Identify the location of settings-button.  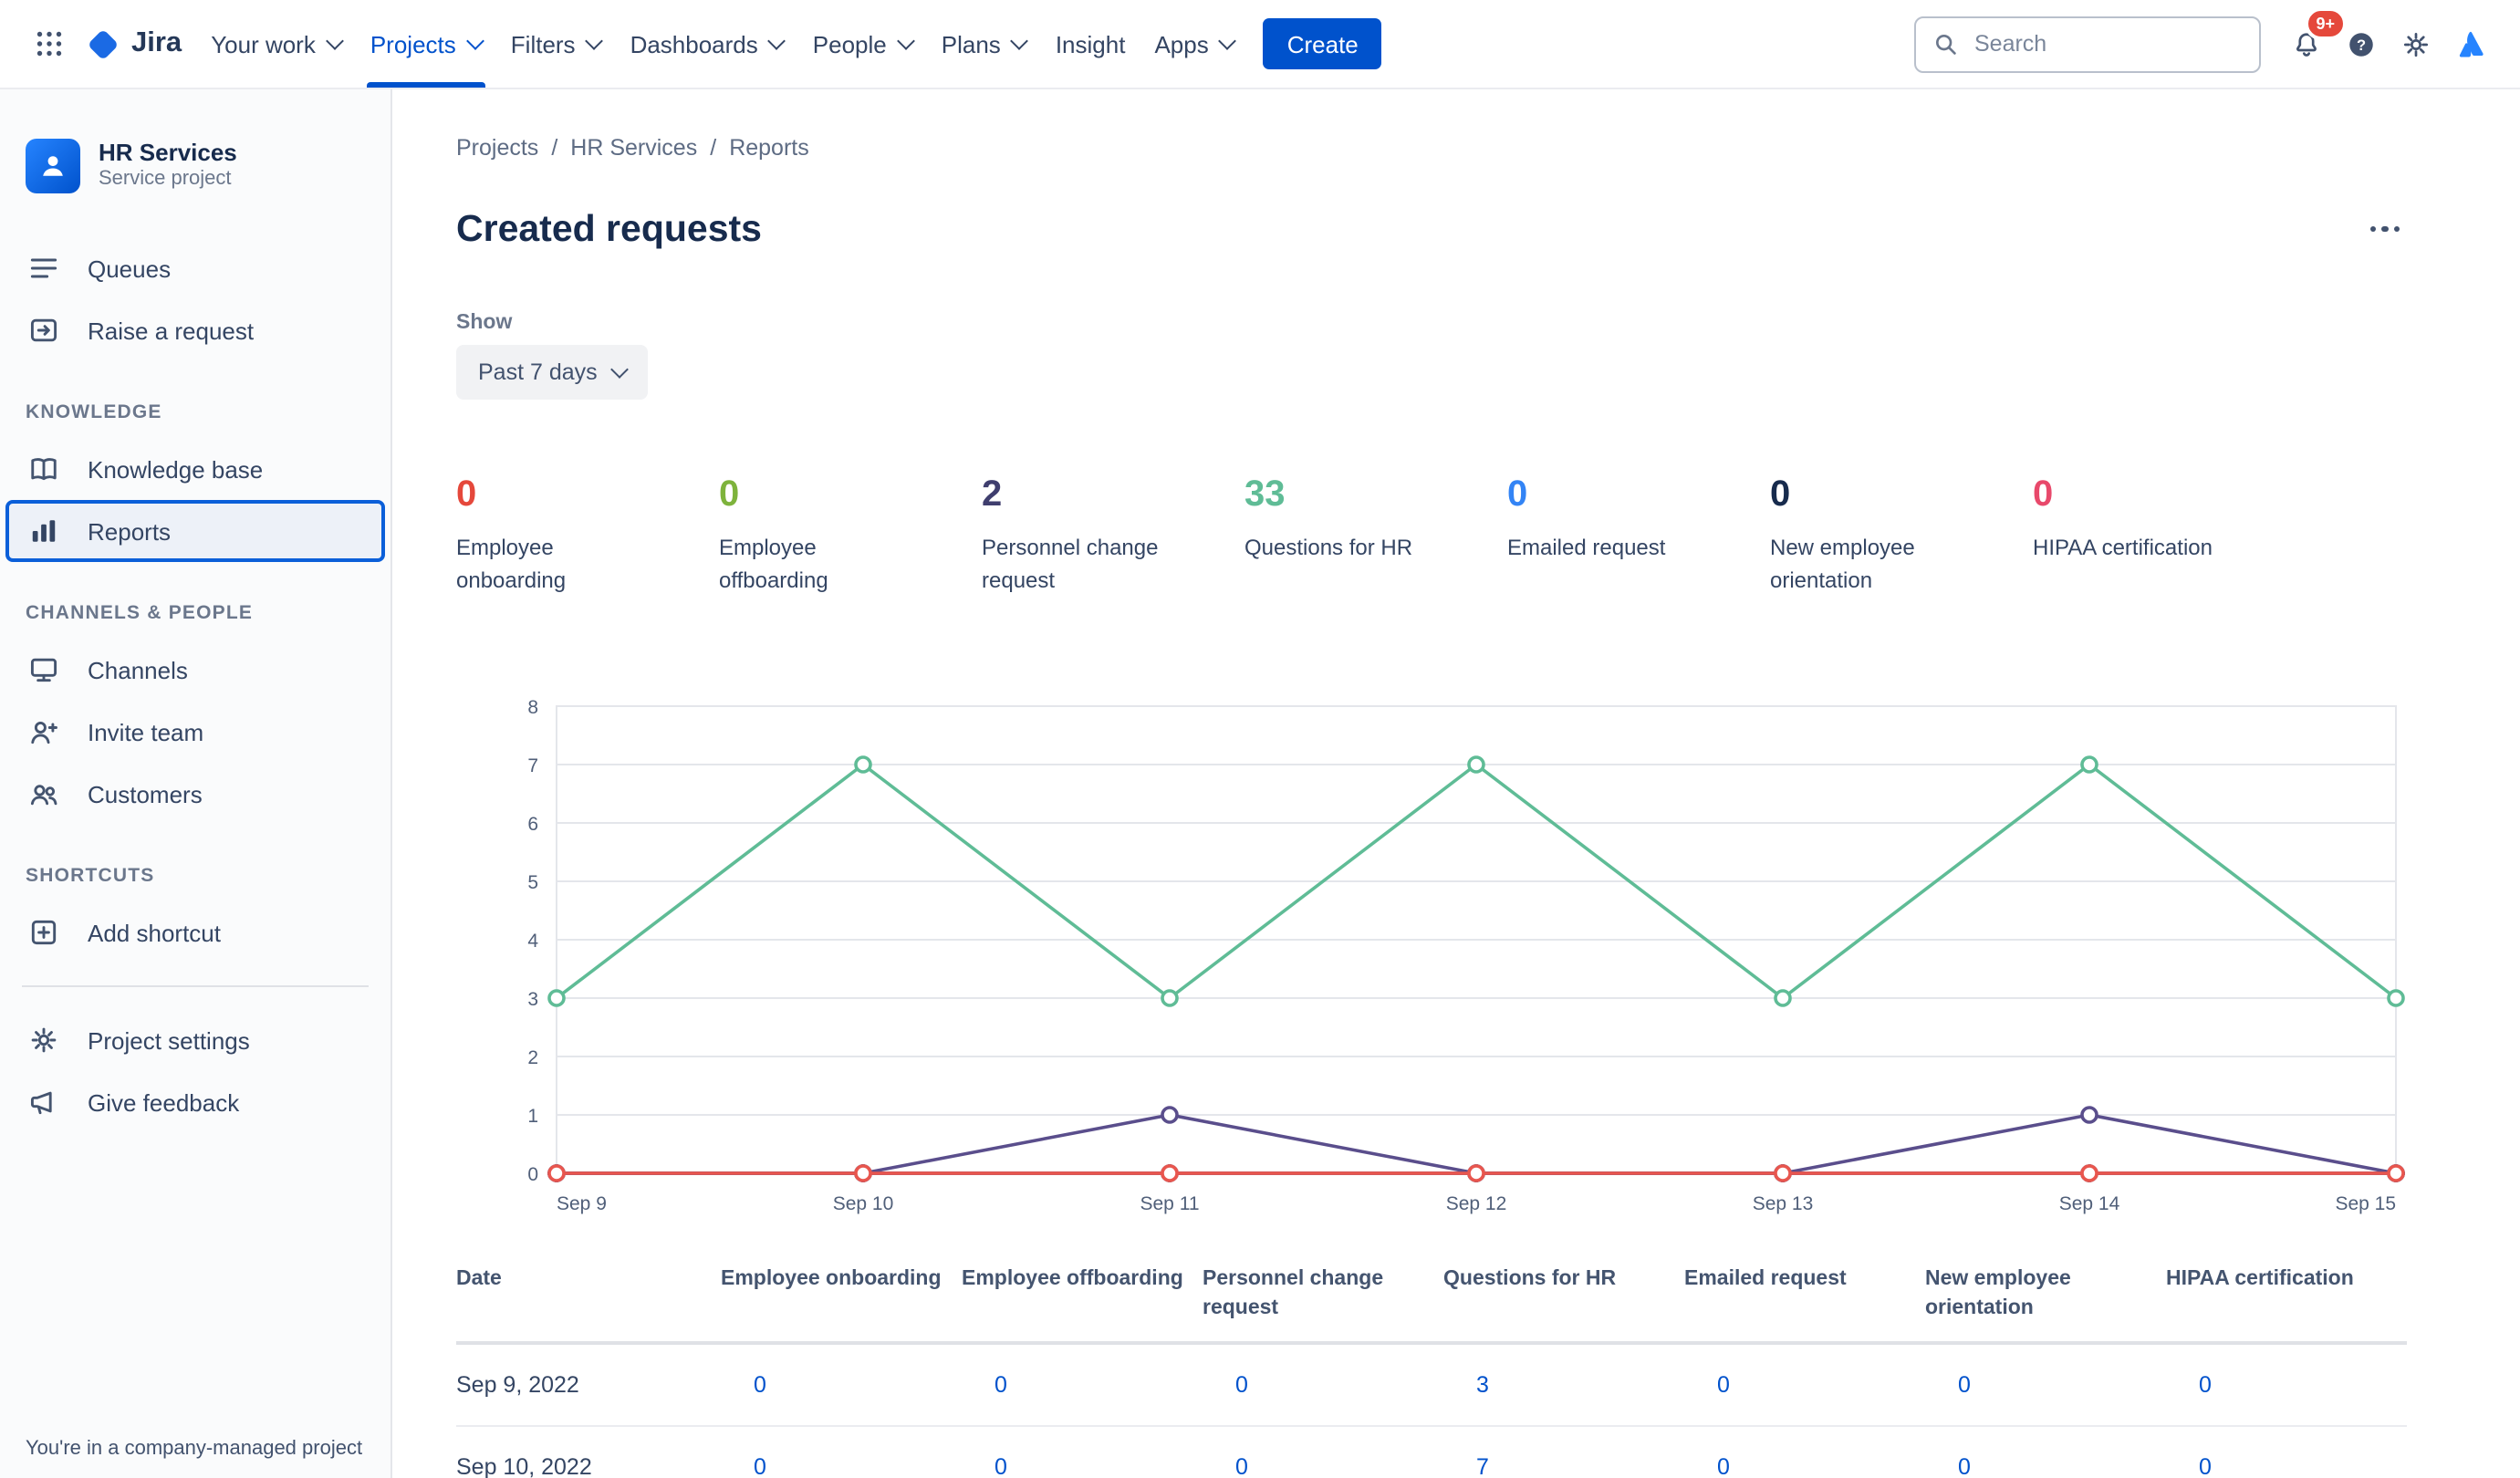
(2416, 43).